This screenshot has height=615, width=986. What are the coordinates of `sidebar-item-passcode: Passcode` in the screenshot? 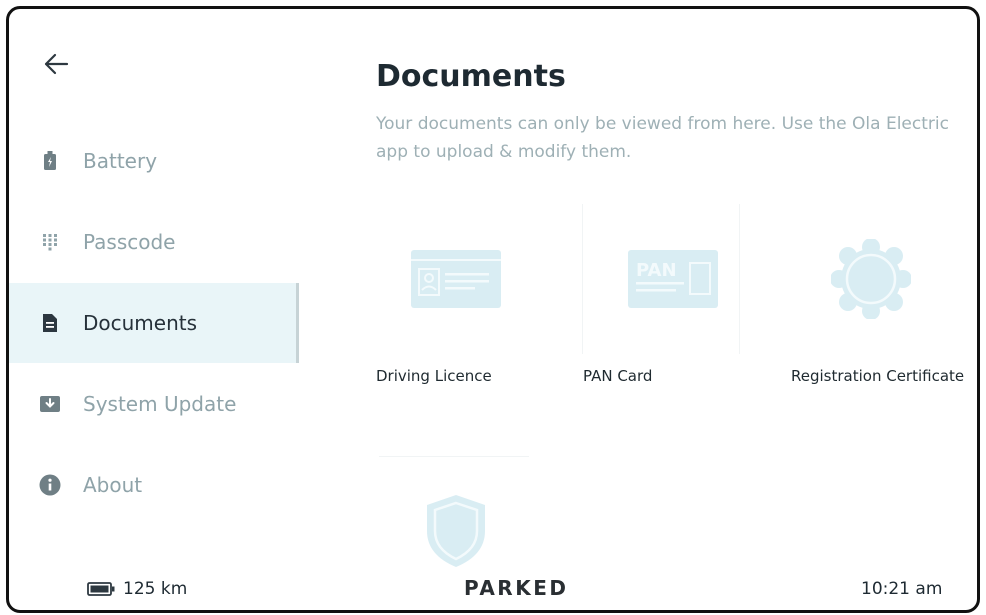 It's located at (154, 242).